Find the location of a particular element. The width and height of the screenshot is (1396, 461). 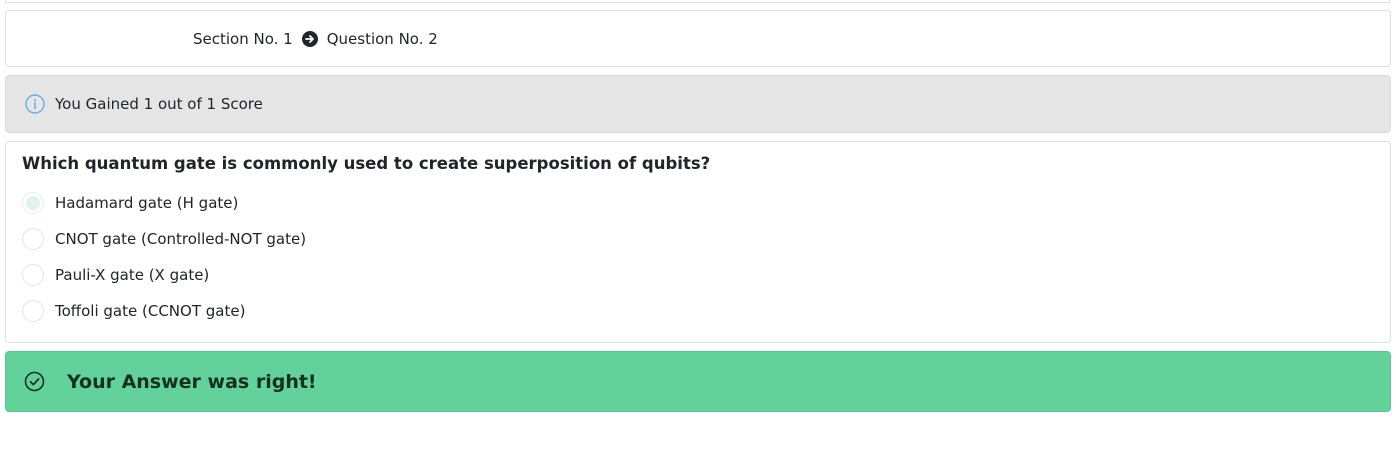

breadcrumb-section: Section No. 1 is located at coordinates (243, 38).